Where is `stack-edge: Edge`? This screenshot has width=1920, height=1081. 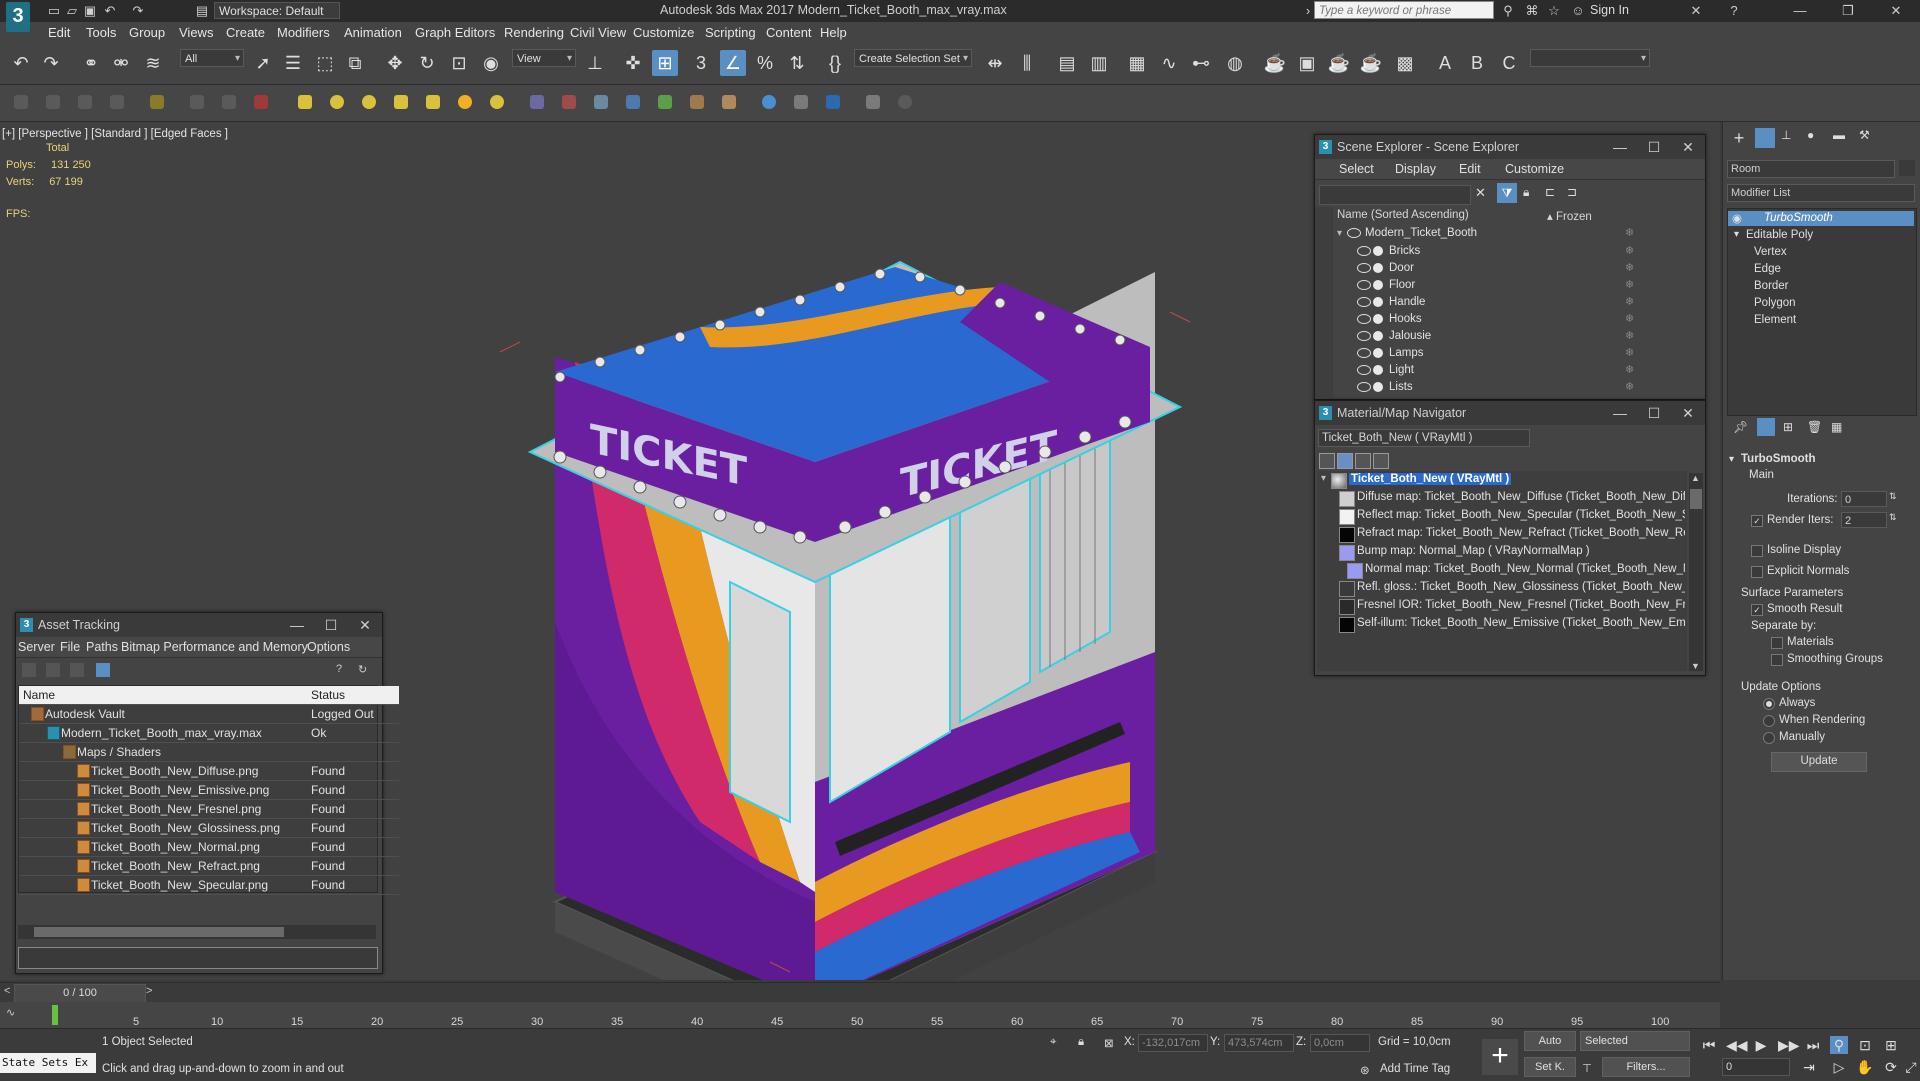 stack-edge: Edge is located at coordinates (1767, 269).